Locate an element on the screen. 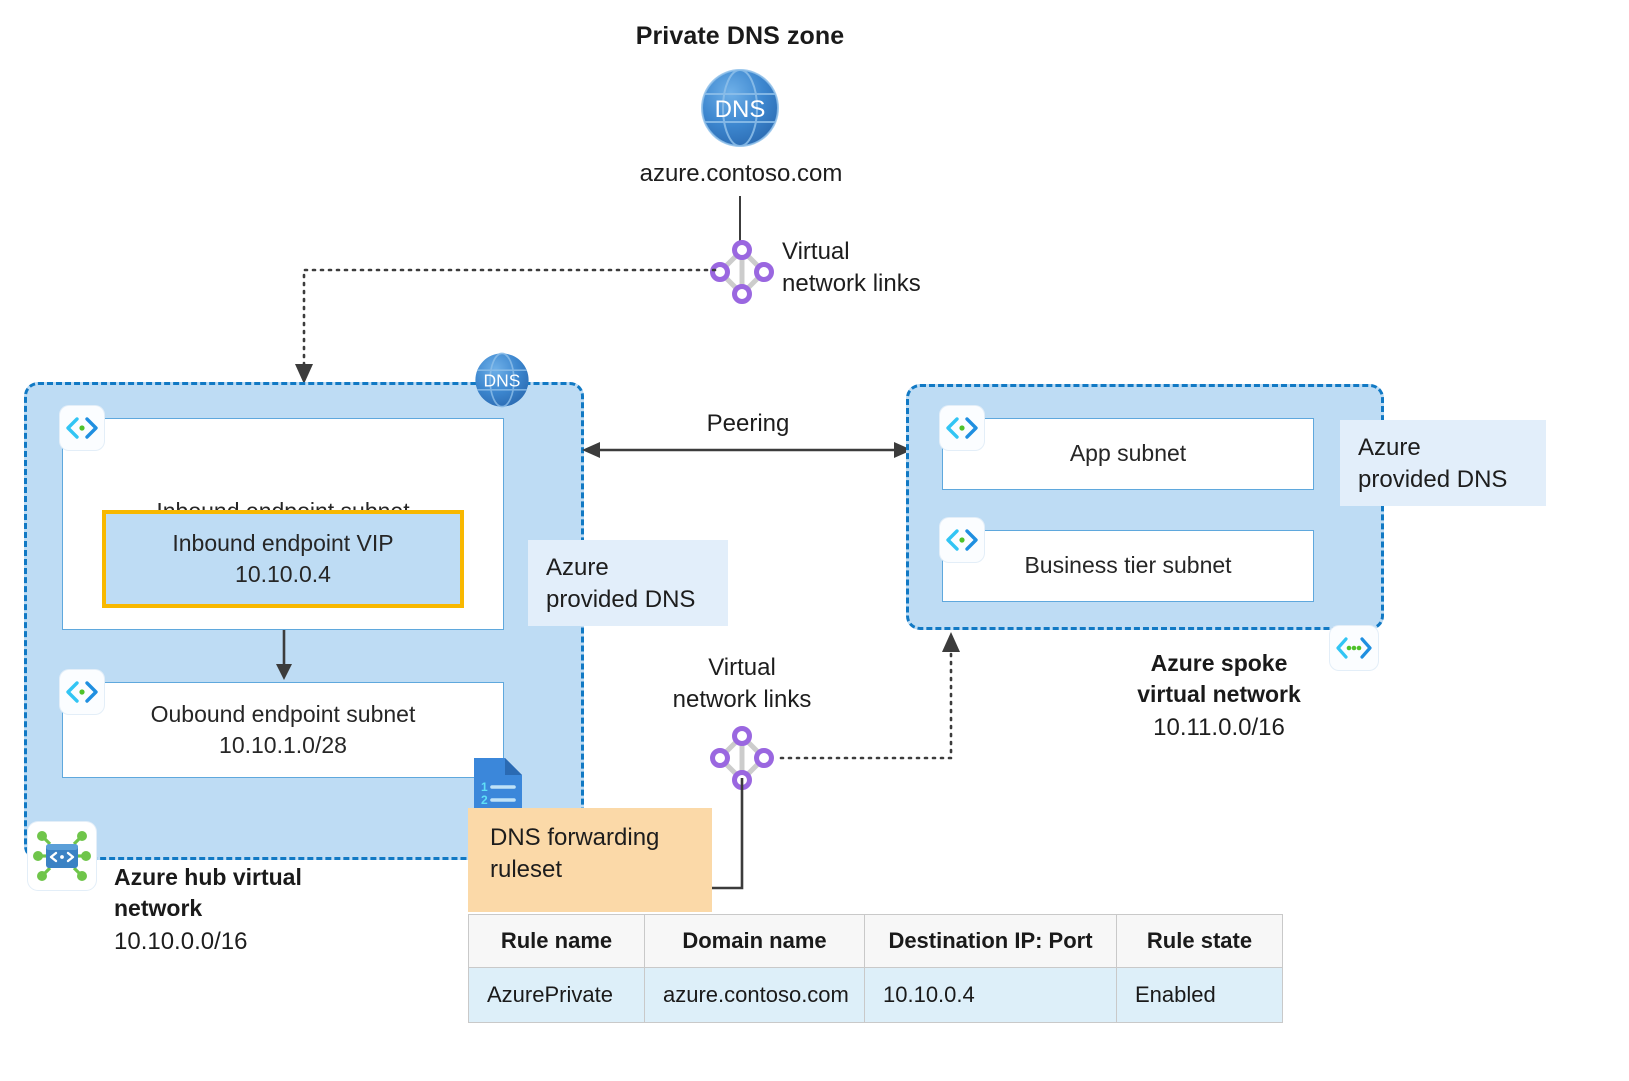 The height and width of the screenshot is (1081, 1629). subnet-outbound-endpoint: Oubound endpoint subnet 10.10.1.0/28 is located at coordinates (283, 730).